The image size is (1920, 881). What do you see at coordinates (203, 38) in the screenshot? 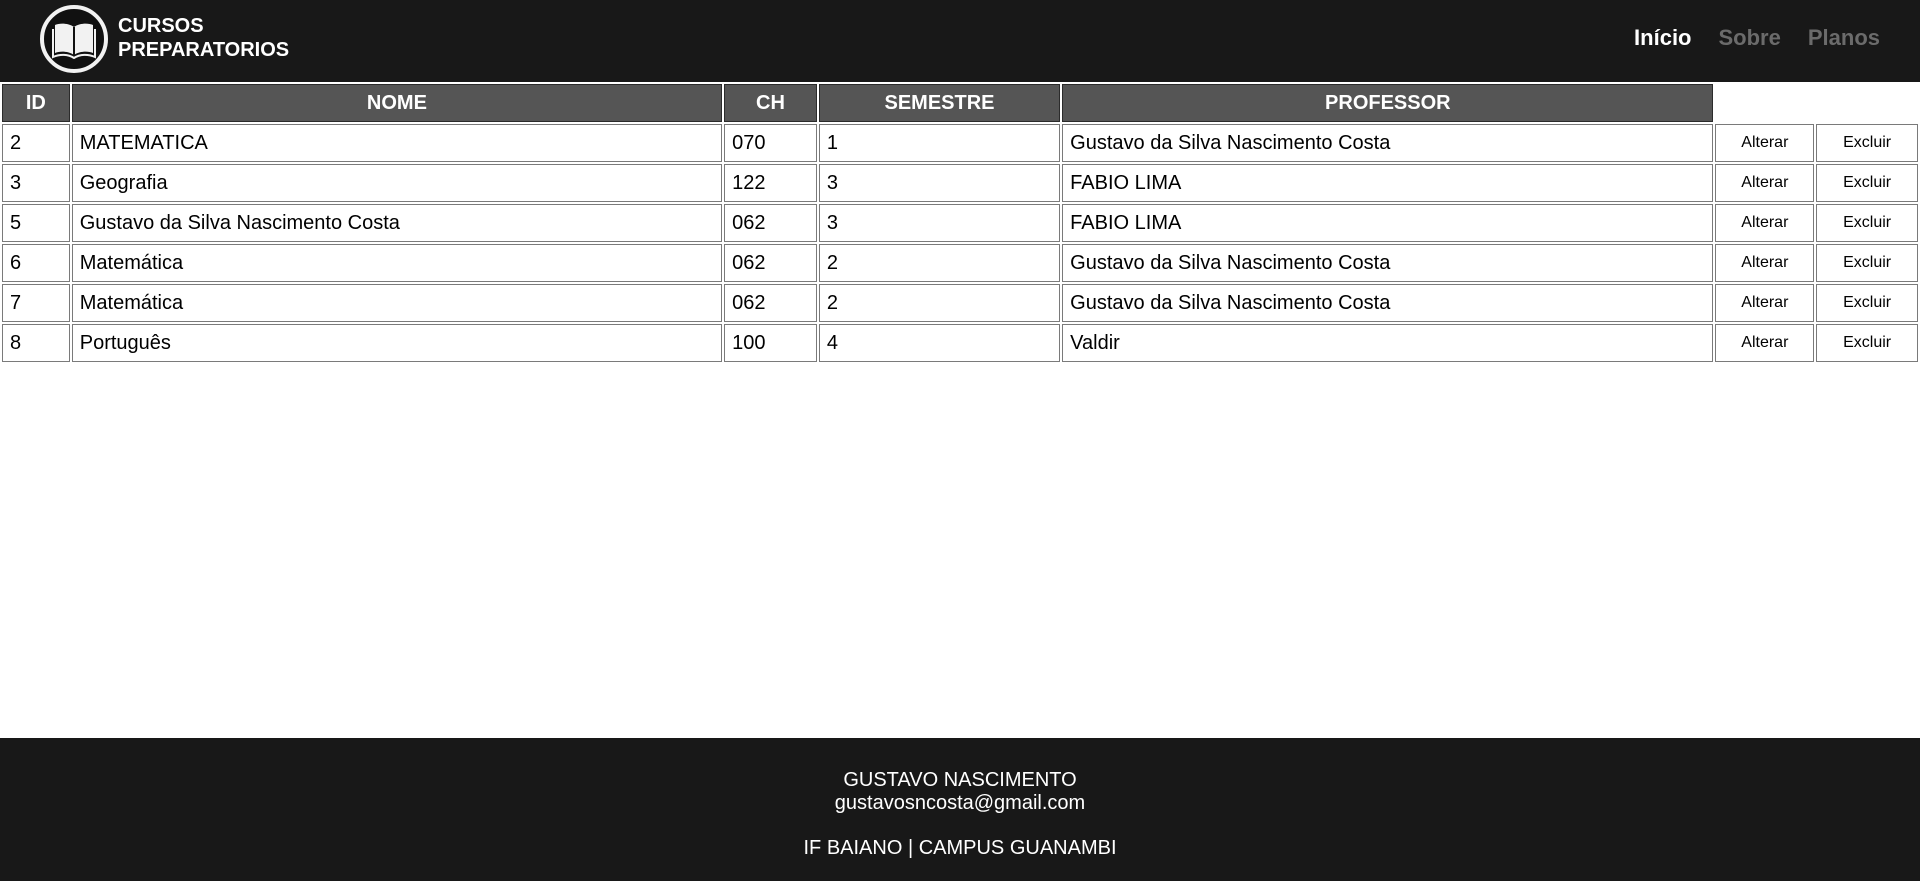
I see `brand-name: CURSOS PREPARATORIOS` at bounding box center [203, 38].